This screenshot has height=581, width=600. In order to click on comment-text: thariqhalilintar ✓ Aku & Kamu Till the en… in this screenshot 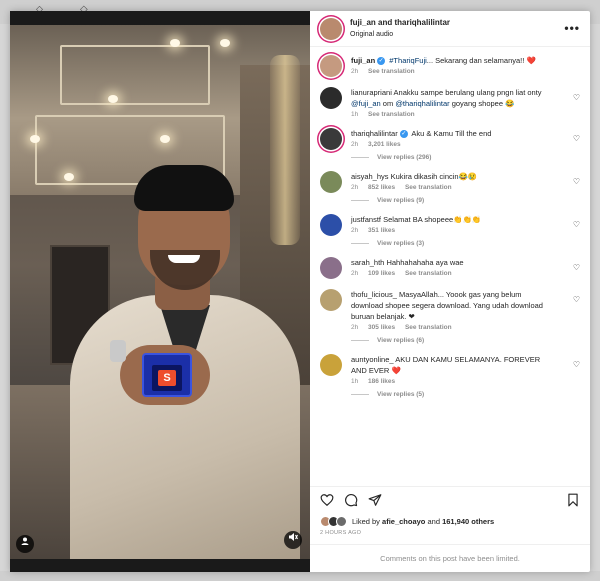, I will do `click(451, 133)`.